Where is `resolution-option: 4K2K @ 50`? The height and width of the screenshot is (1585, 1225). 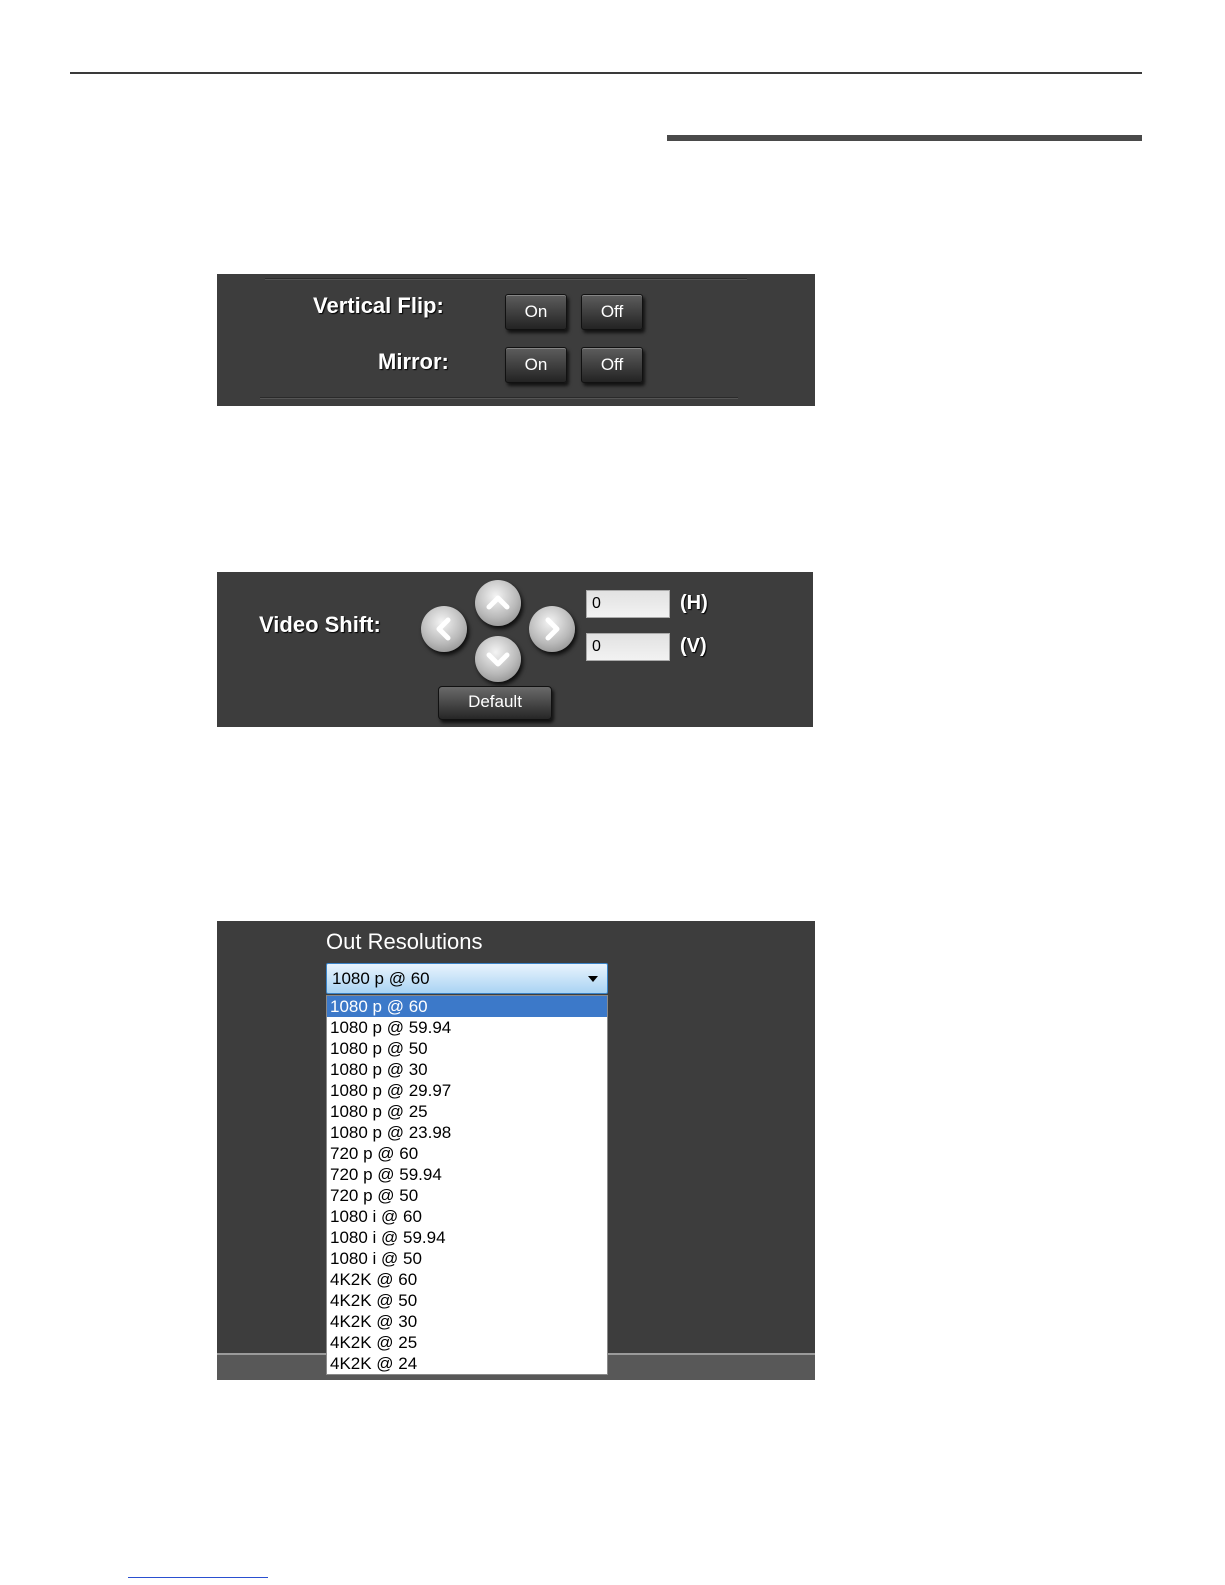 resolution-option: 4K2K @ 50 is located at coordinates (467, 1300).